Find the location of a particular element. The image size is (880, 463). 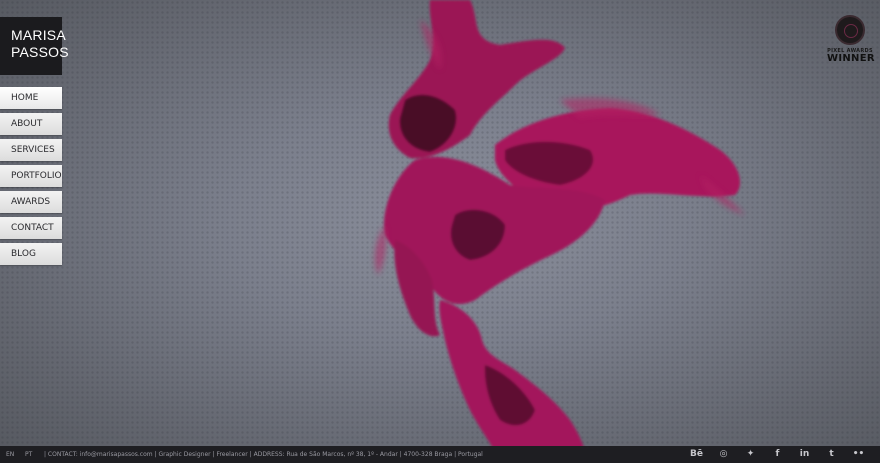

nav-item-blog: BLOG is located at coordinates (31, 254).